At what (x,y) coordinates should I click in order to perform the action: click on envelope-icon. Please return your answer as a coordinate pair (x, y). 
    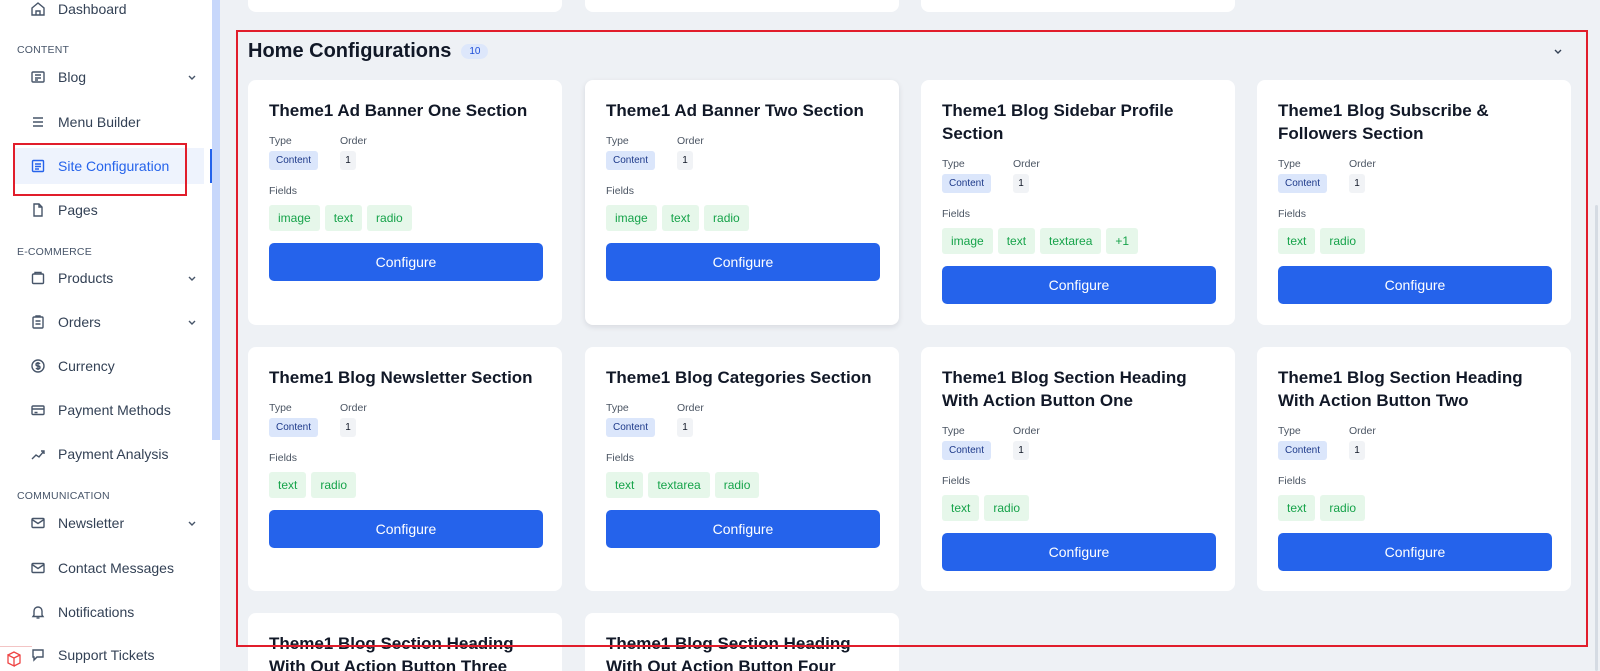
    Looking at the image, I should click on (38, 568).